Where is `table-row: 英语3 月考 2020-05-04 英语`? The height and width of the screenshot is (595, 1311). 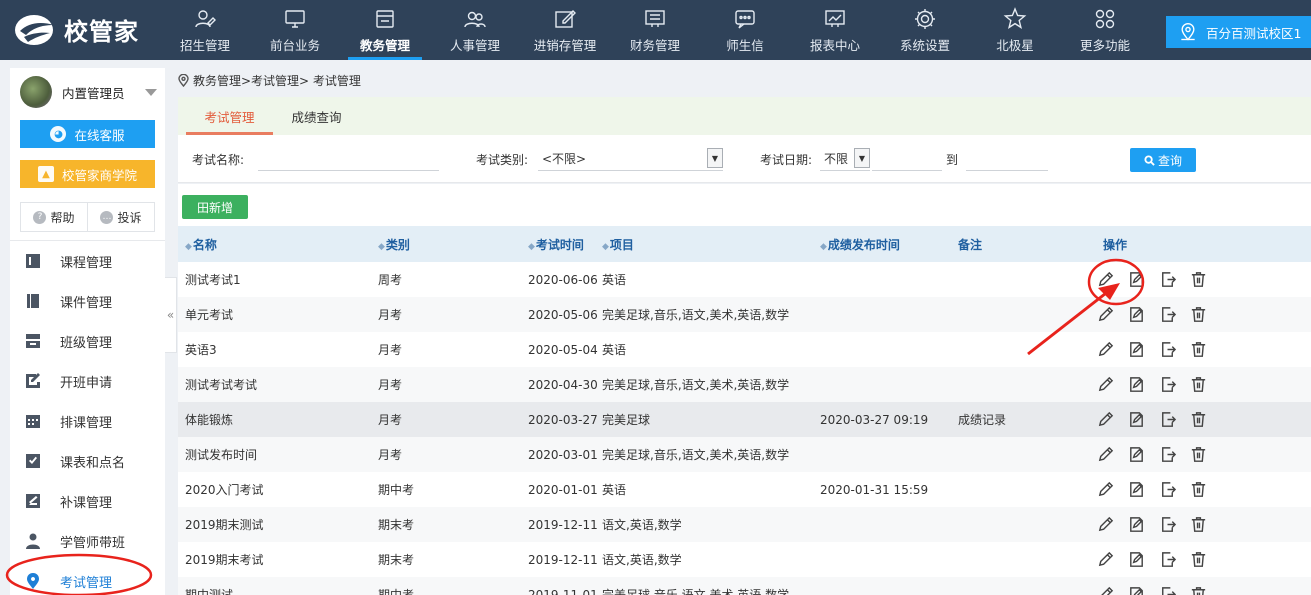
table-row: 英语3 月考 2020-05-04 英语 is located at coordinates (744, 349).